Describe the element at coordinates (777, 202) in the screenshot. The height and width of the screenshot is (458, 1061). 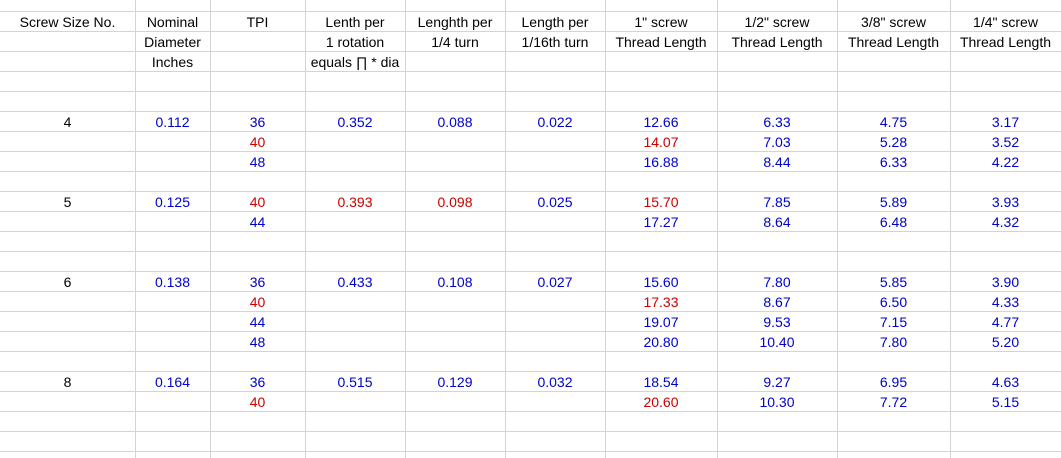
I see `thread-length-half-cell: 7.85` at that location.